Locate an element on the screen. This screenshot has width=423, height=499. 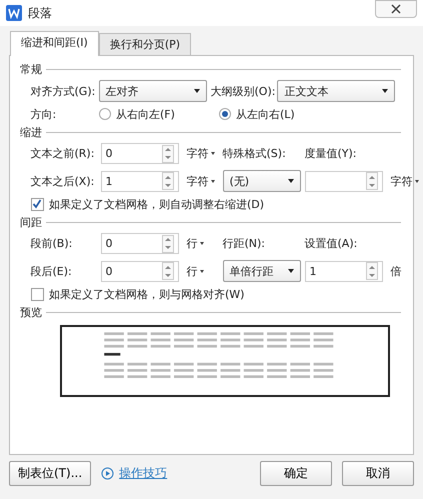
field-label: 设置值(A): is located at coordinates (331, 243).